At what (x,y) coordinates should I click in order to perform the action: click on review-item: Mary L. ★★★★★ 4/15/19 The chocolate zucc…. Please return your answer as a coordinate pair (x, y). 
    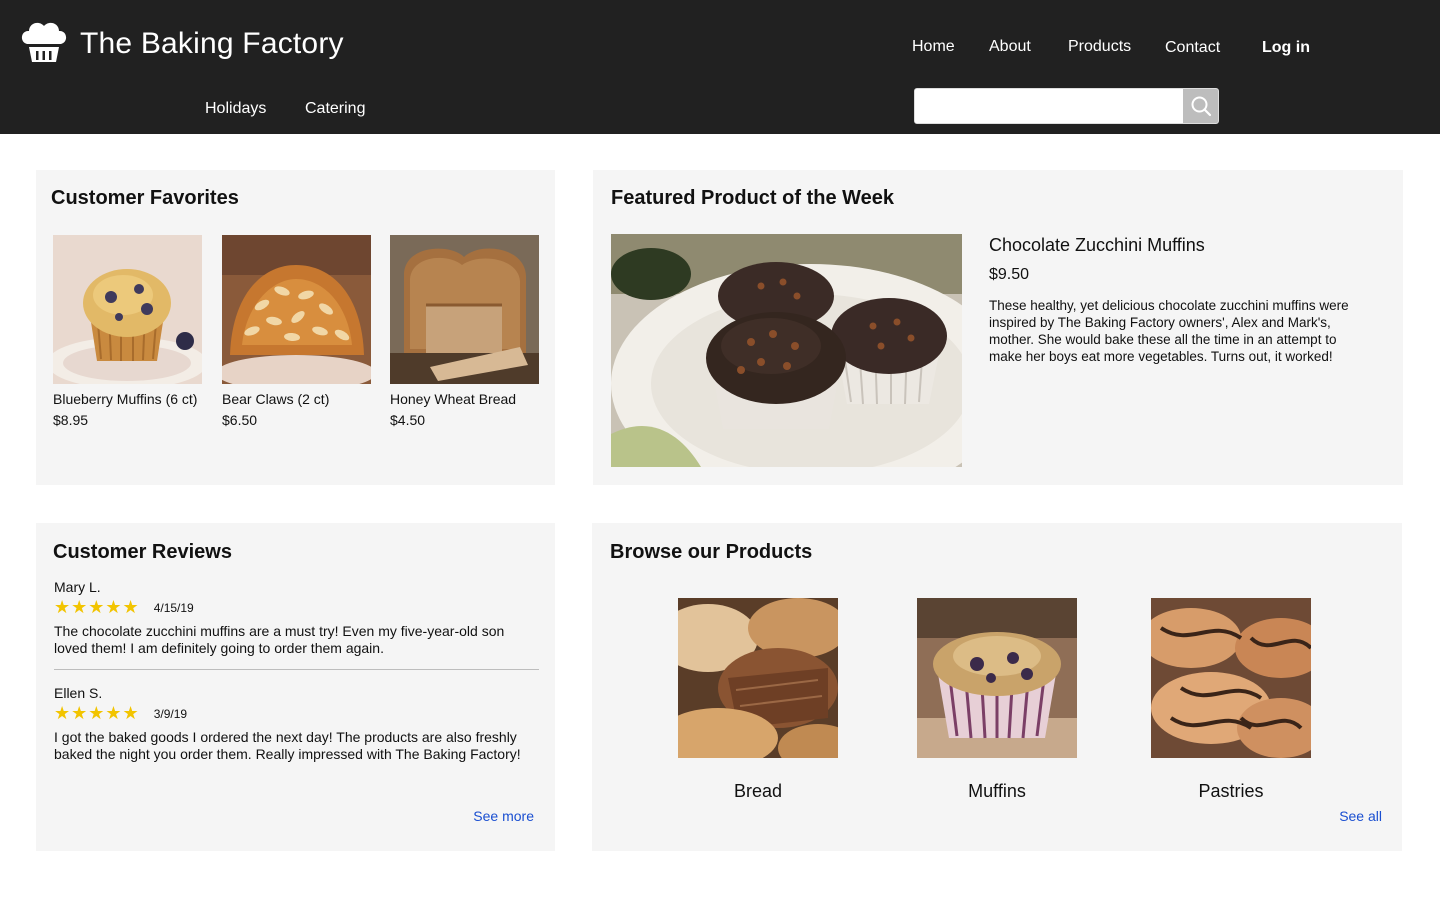
    Looking at the image, I should click on (297, 618).